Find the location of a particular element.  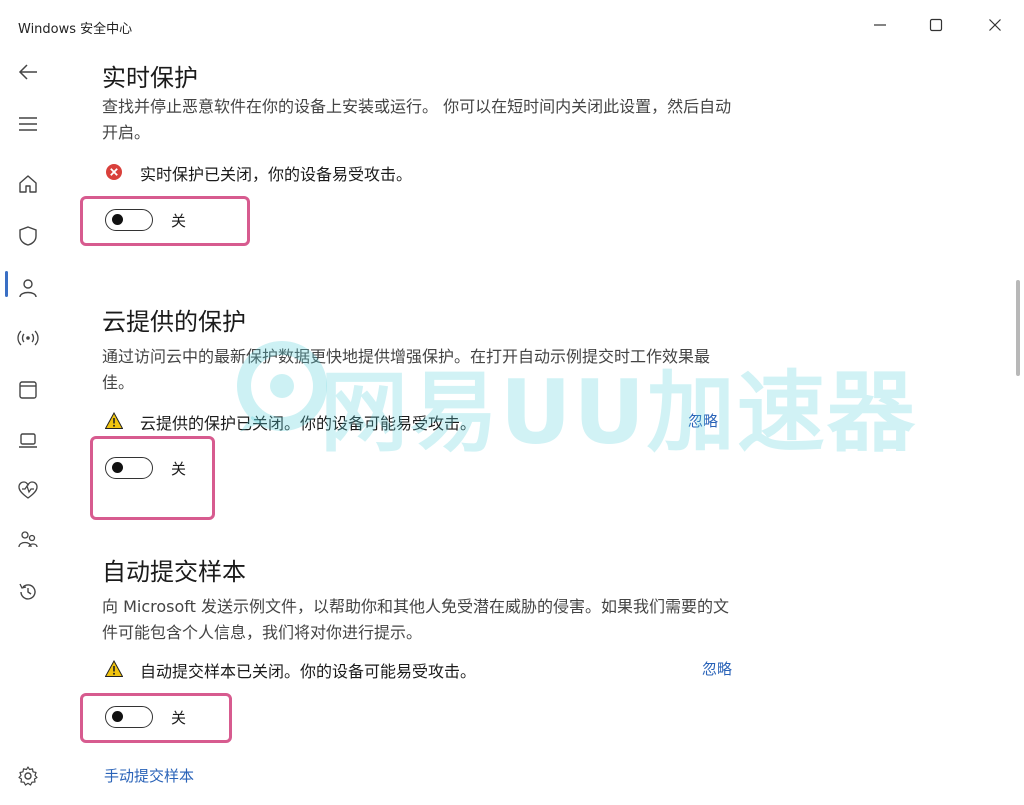

gear-icon is located at coordinates (28, 776).